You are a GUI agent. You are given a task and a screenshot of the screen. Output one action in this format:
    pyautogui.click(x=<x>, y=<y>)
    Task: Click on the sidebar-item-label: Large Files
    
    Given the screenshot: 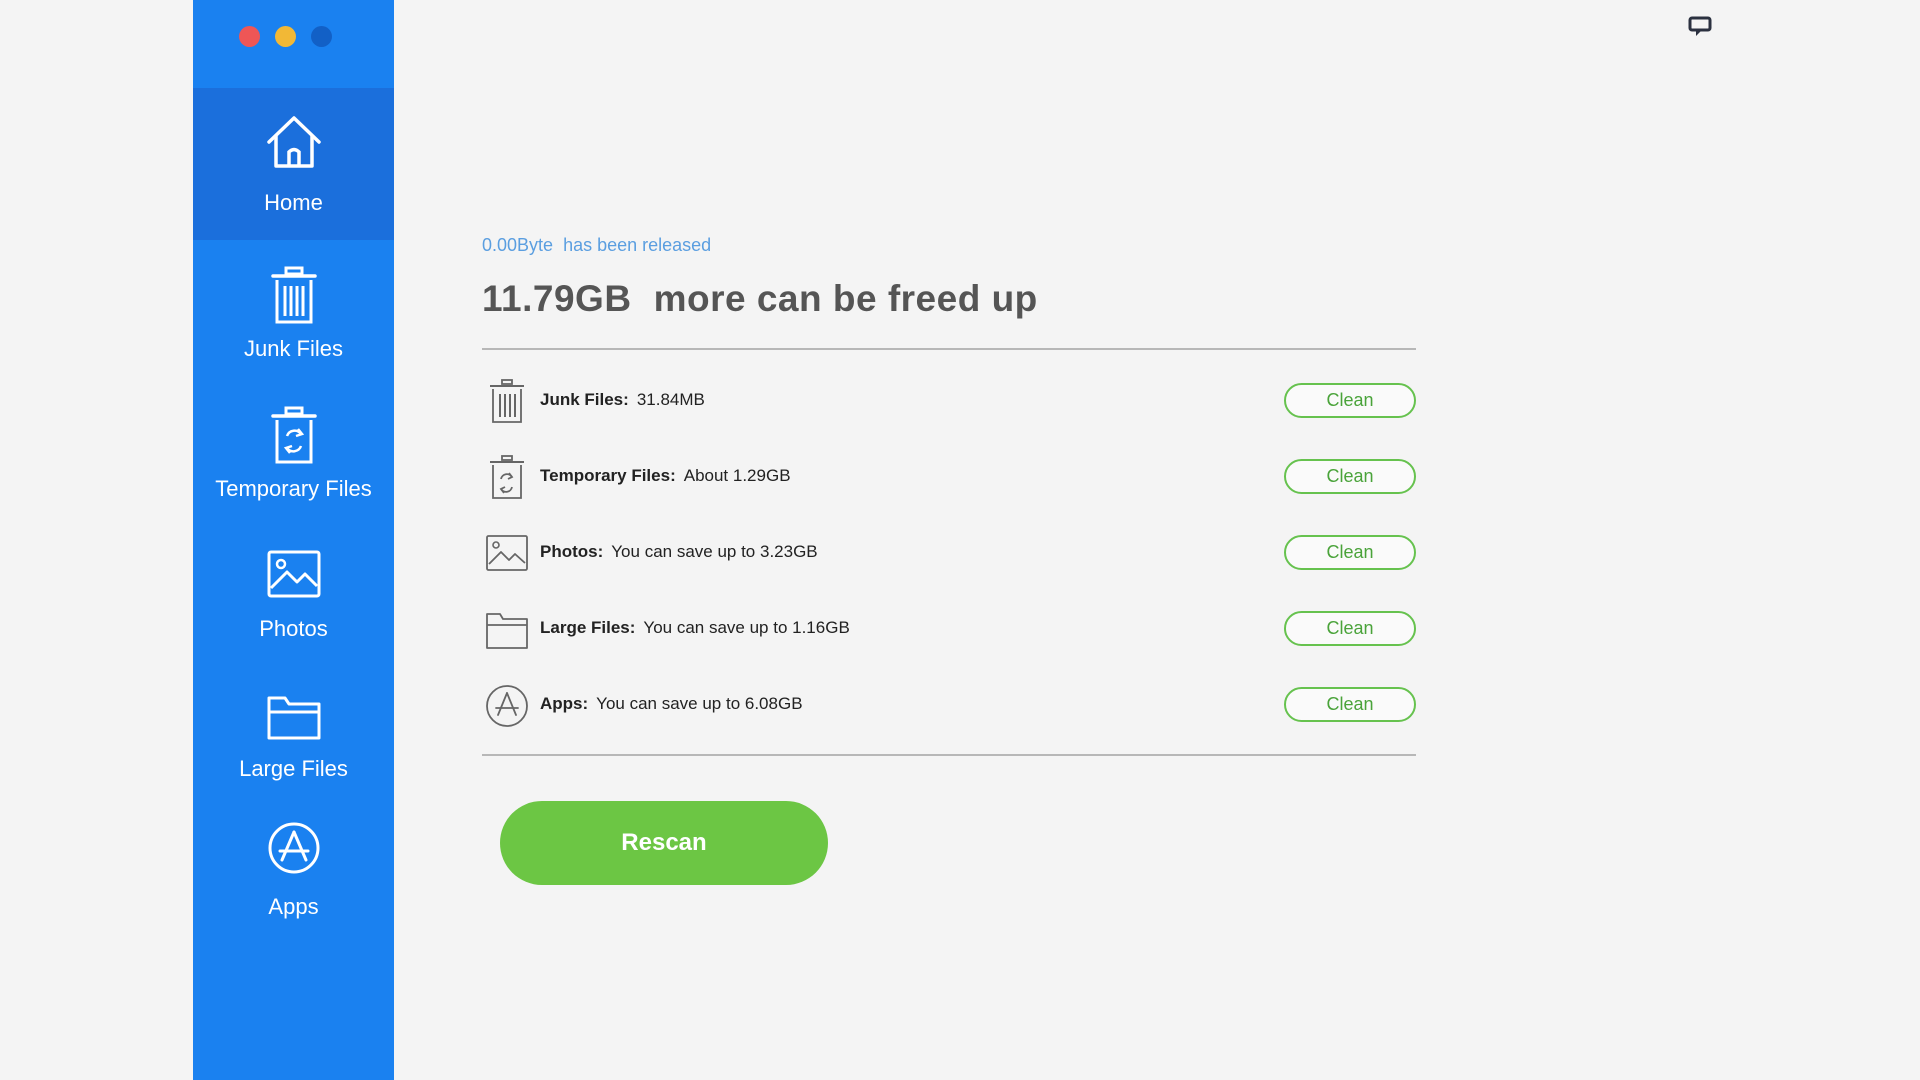 What is the action you would take?
    pyautogui.click(x=293, y=768)
    